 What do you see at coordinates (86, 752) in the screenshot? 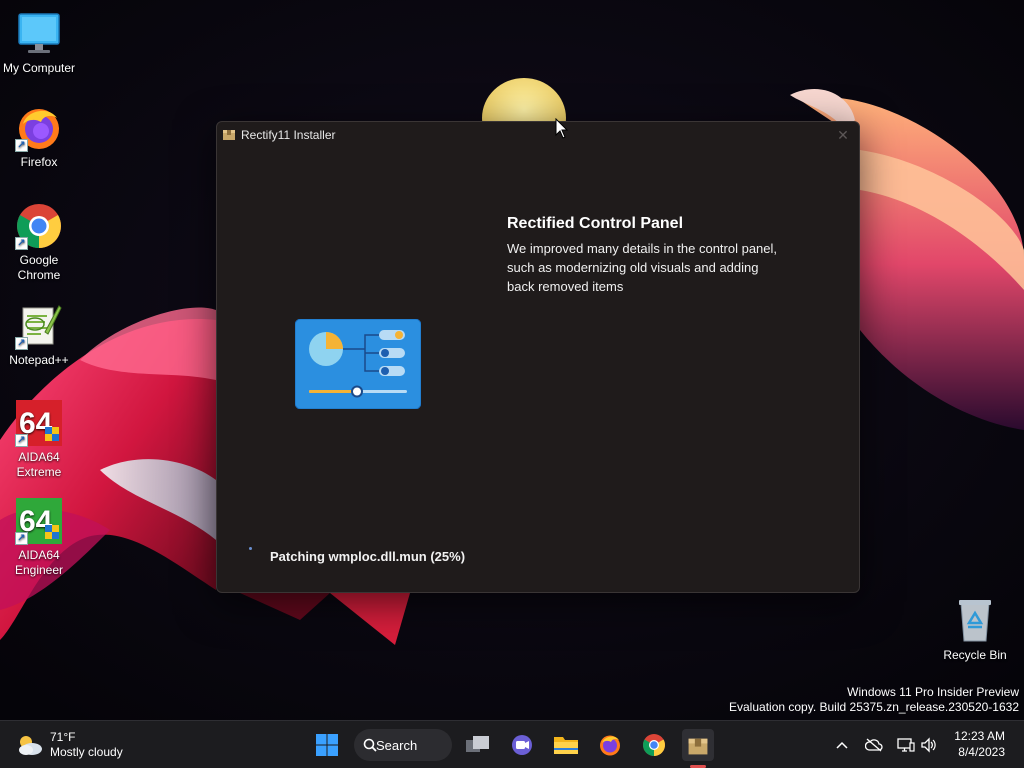
I see `weather-condition: Mostly cloudy` at bounding box center [86, 752].